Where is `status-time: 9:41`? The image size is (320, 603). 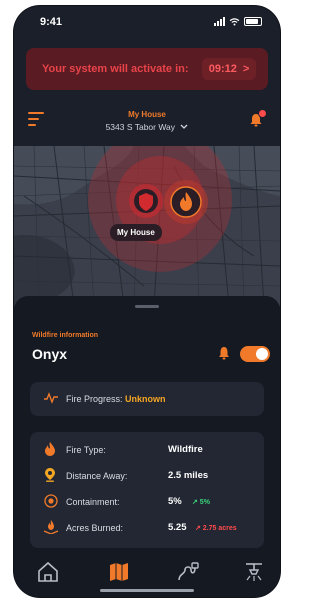
status-time: 9:41 is located at coordinates (51, 22).